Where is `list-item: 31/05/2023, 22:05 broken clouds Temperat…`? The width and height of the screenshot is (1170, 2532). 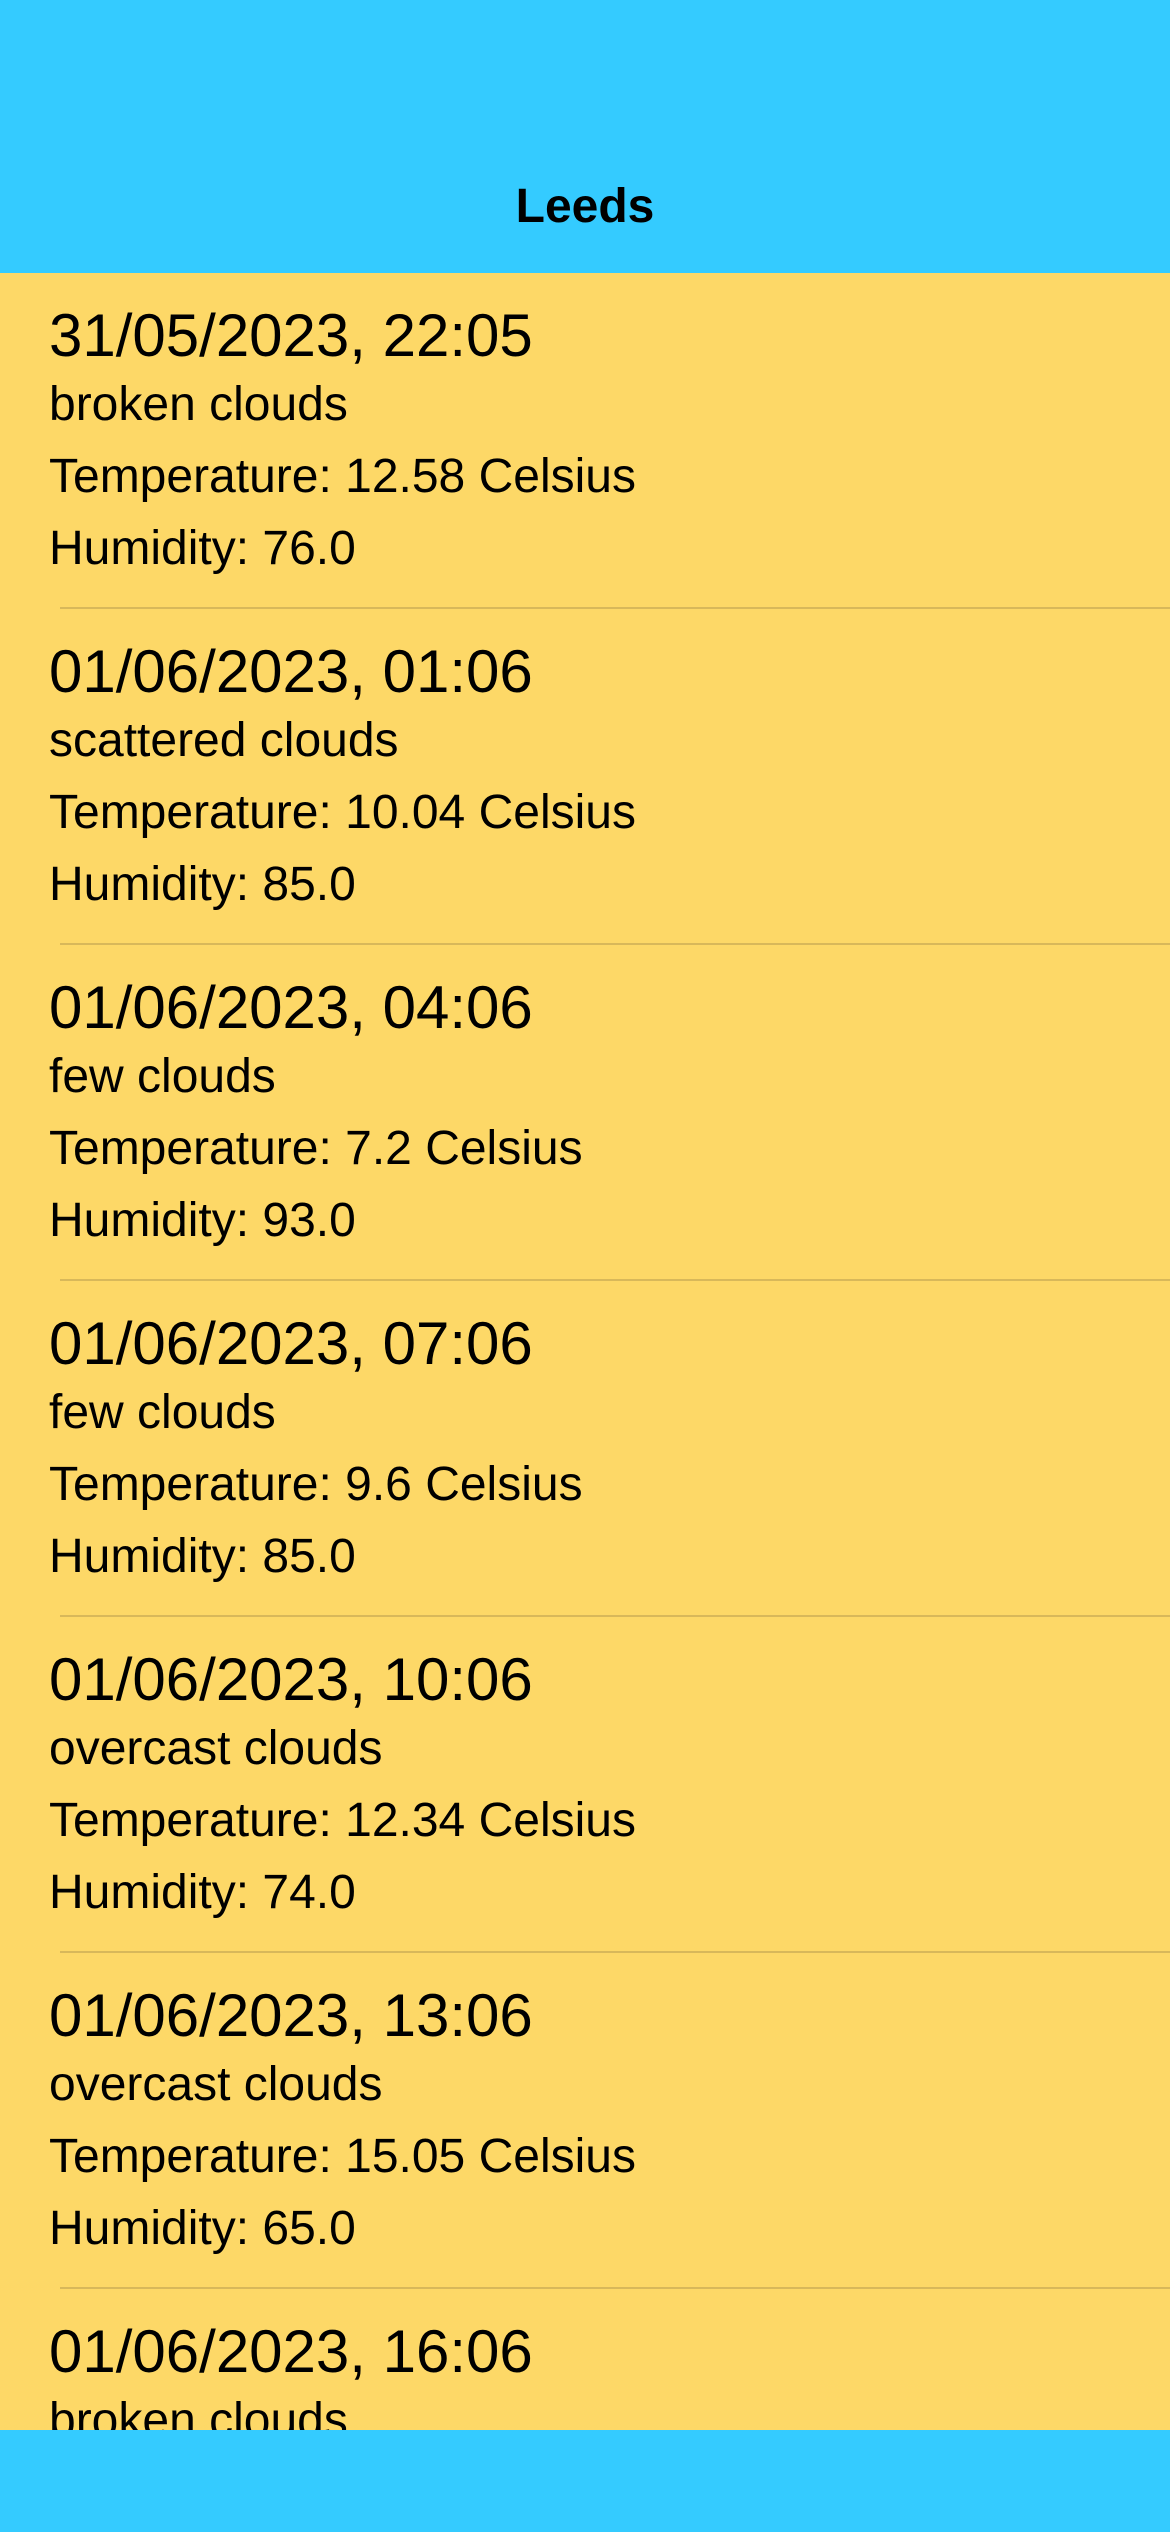 list-item: 31/05/2023, 22:05 broken clouds Temperat… is located at coordinates (585, 441).